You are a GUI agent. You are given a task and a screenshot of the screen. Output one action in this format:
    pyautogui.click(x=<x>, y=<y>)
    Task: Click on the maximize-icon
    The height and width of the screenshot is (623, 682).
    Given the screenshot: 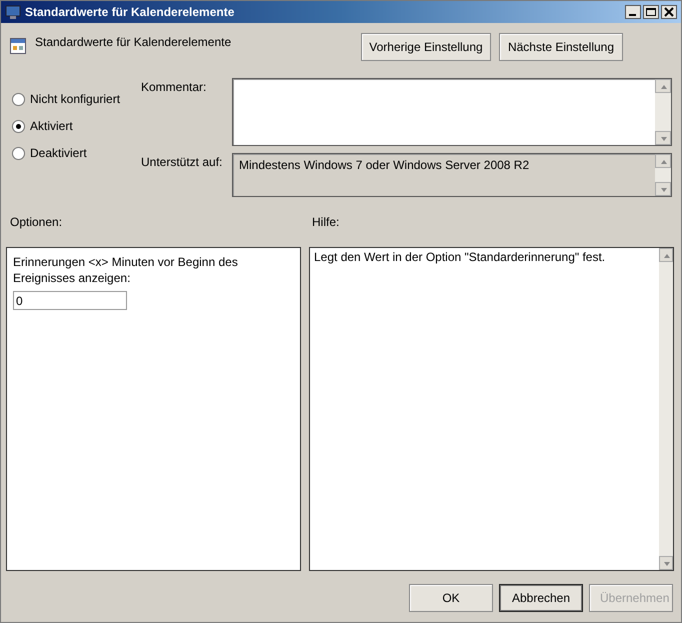 What is the action you would take?
    pyautogui.click(x=651, y=12)
    